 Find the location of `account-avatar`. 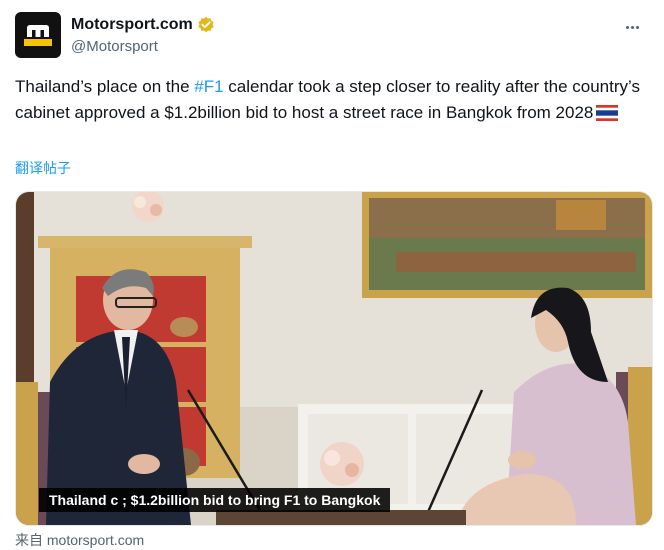

account-avatar is located at coordinates (38, 35).